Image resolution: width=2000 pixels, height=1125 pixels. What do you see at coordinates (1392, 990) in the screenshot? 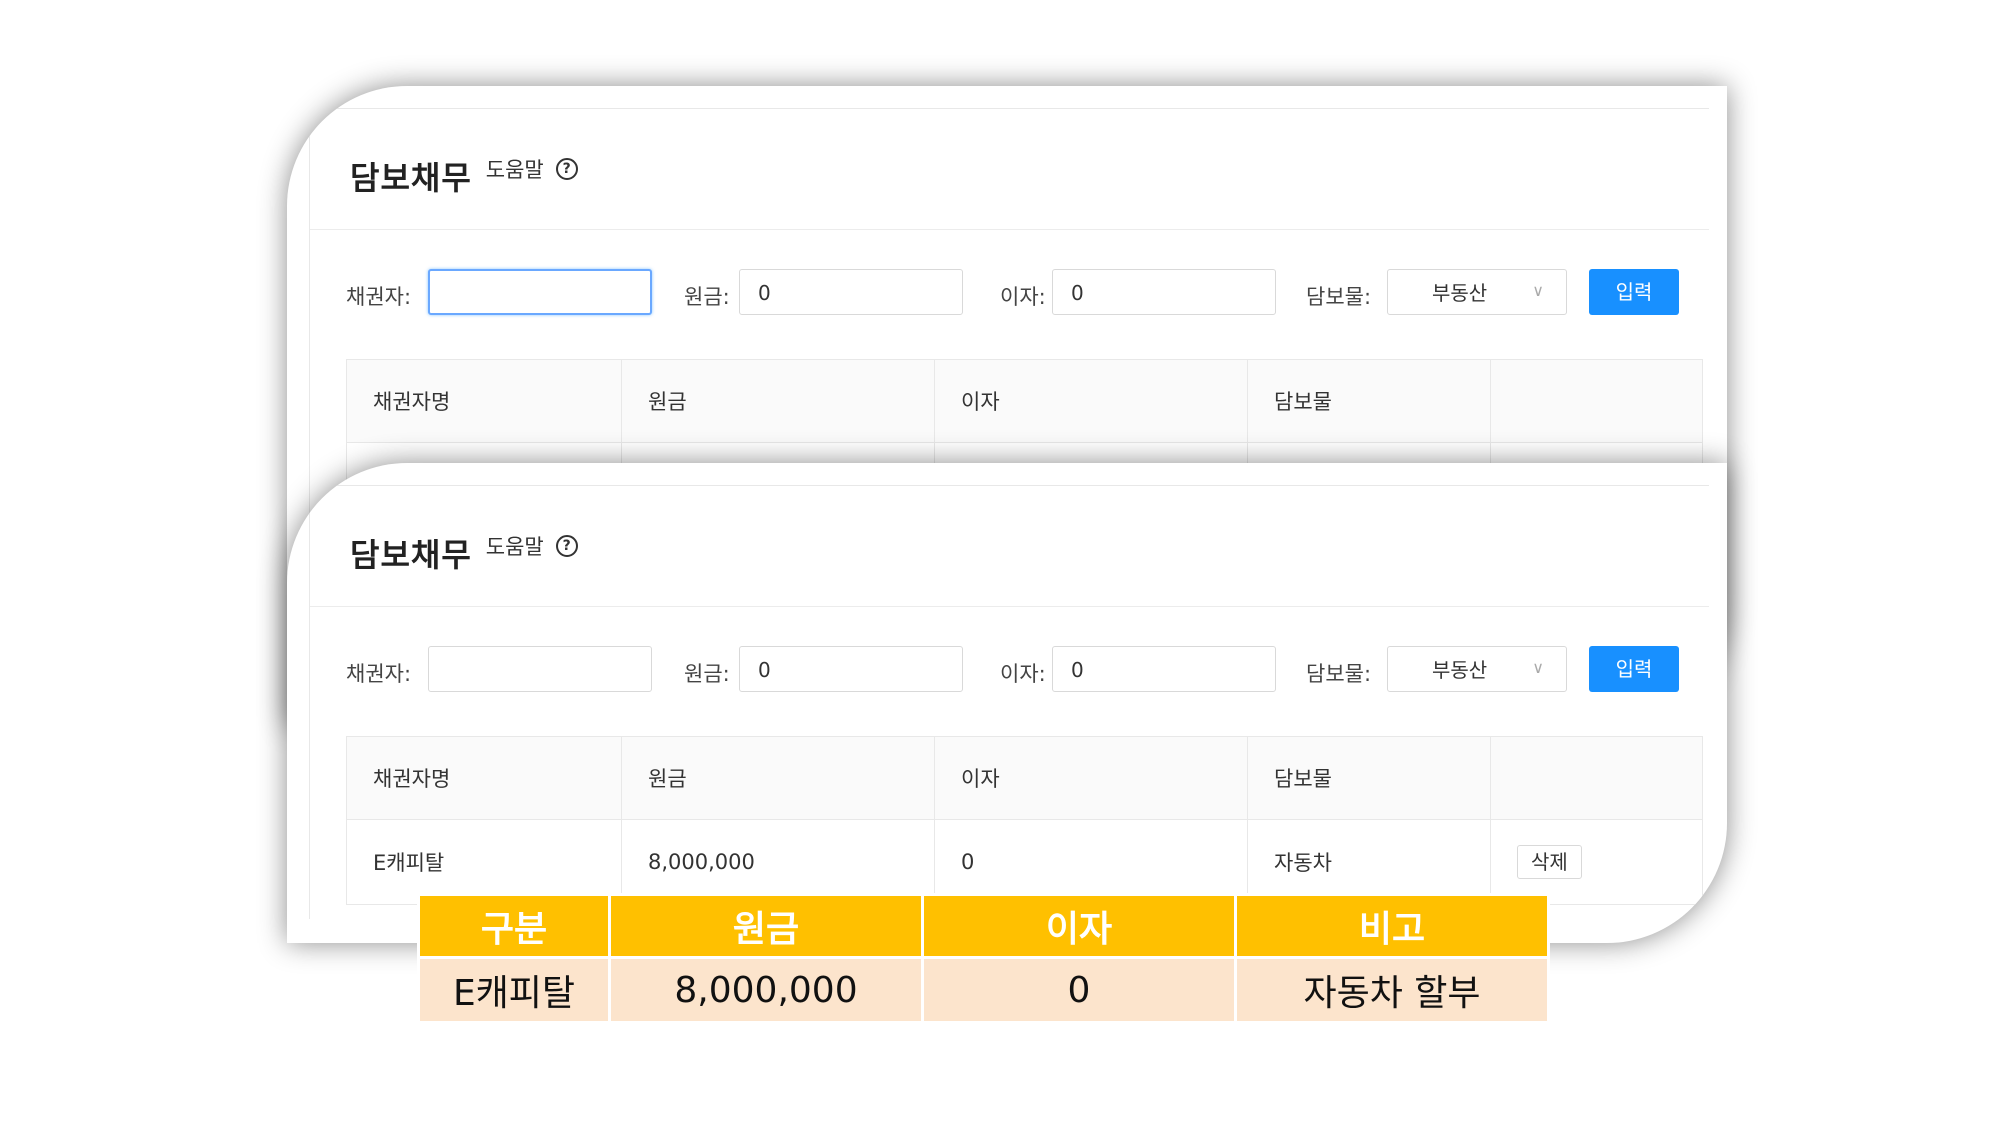
I see `summary-cell-note: 자동차 할부` at bounding box center [1392, 990].